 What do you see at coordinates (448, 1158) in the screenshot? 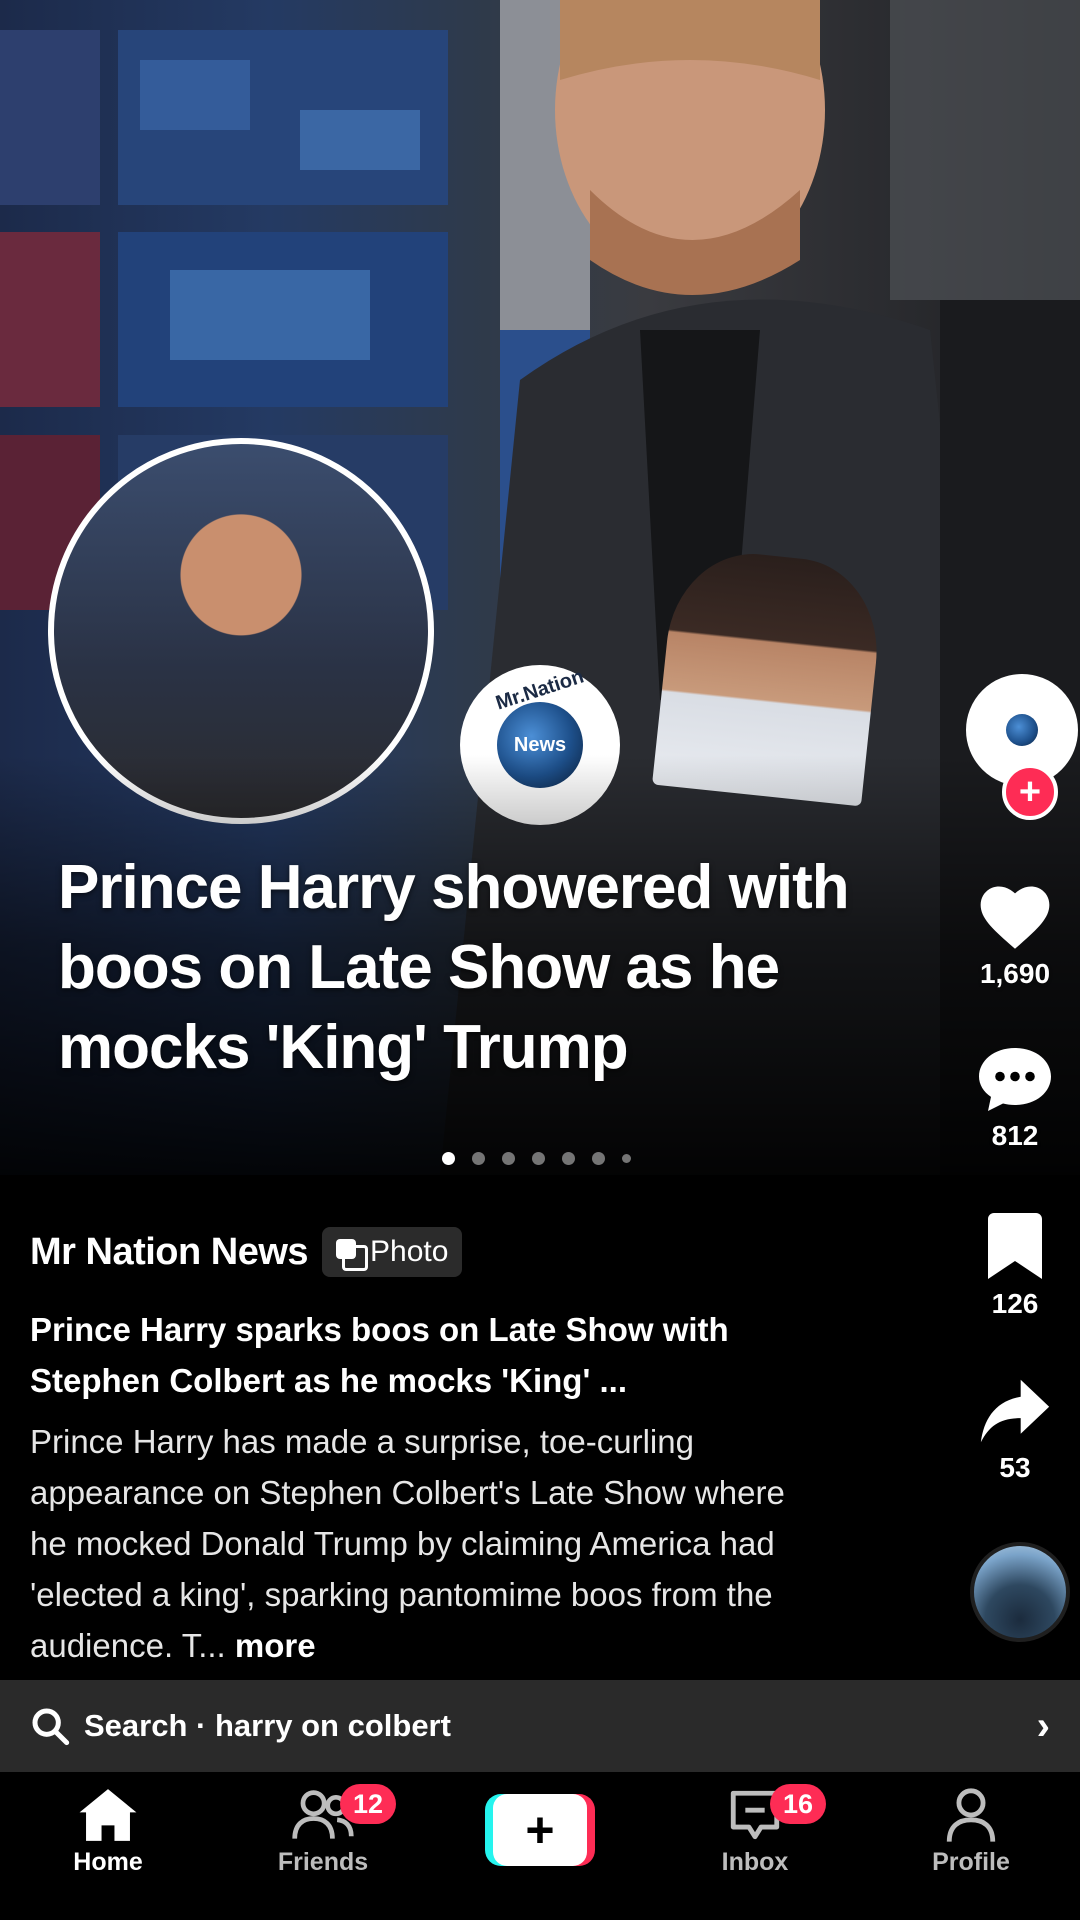
I see `carousel-dot-active` at bounding box center [448, 1158].